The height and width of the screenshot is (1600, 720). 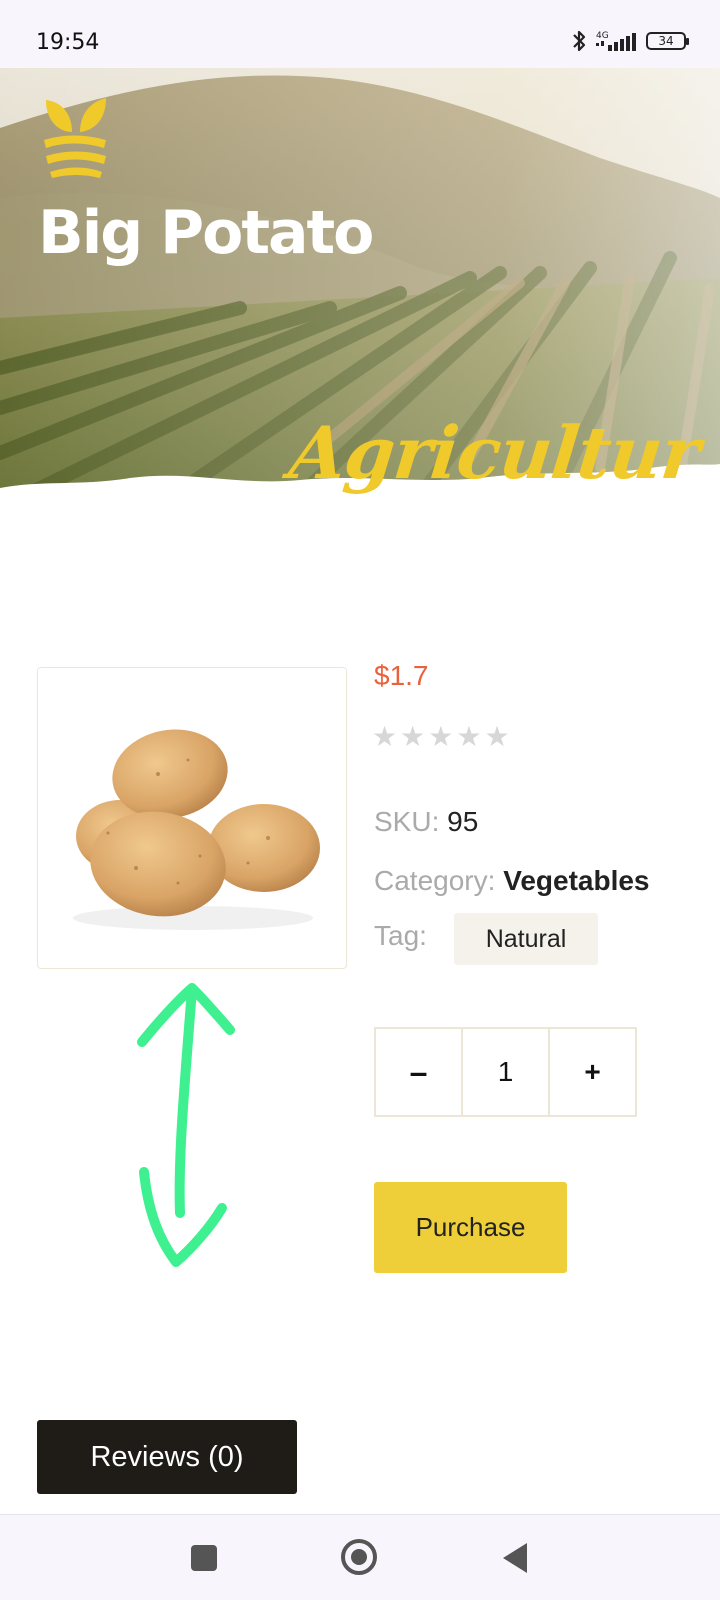 What do you see at coordinates (576, 880) in the screenshot?
I see `category-link: Vegetables` at bounding box center [576, 880].